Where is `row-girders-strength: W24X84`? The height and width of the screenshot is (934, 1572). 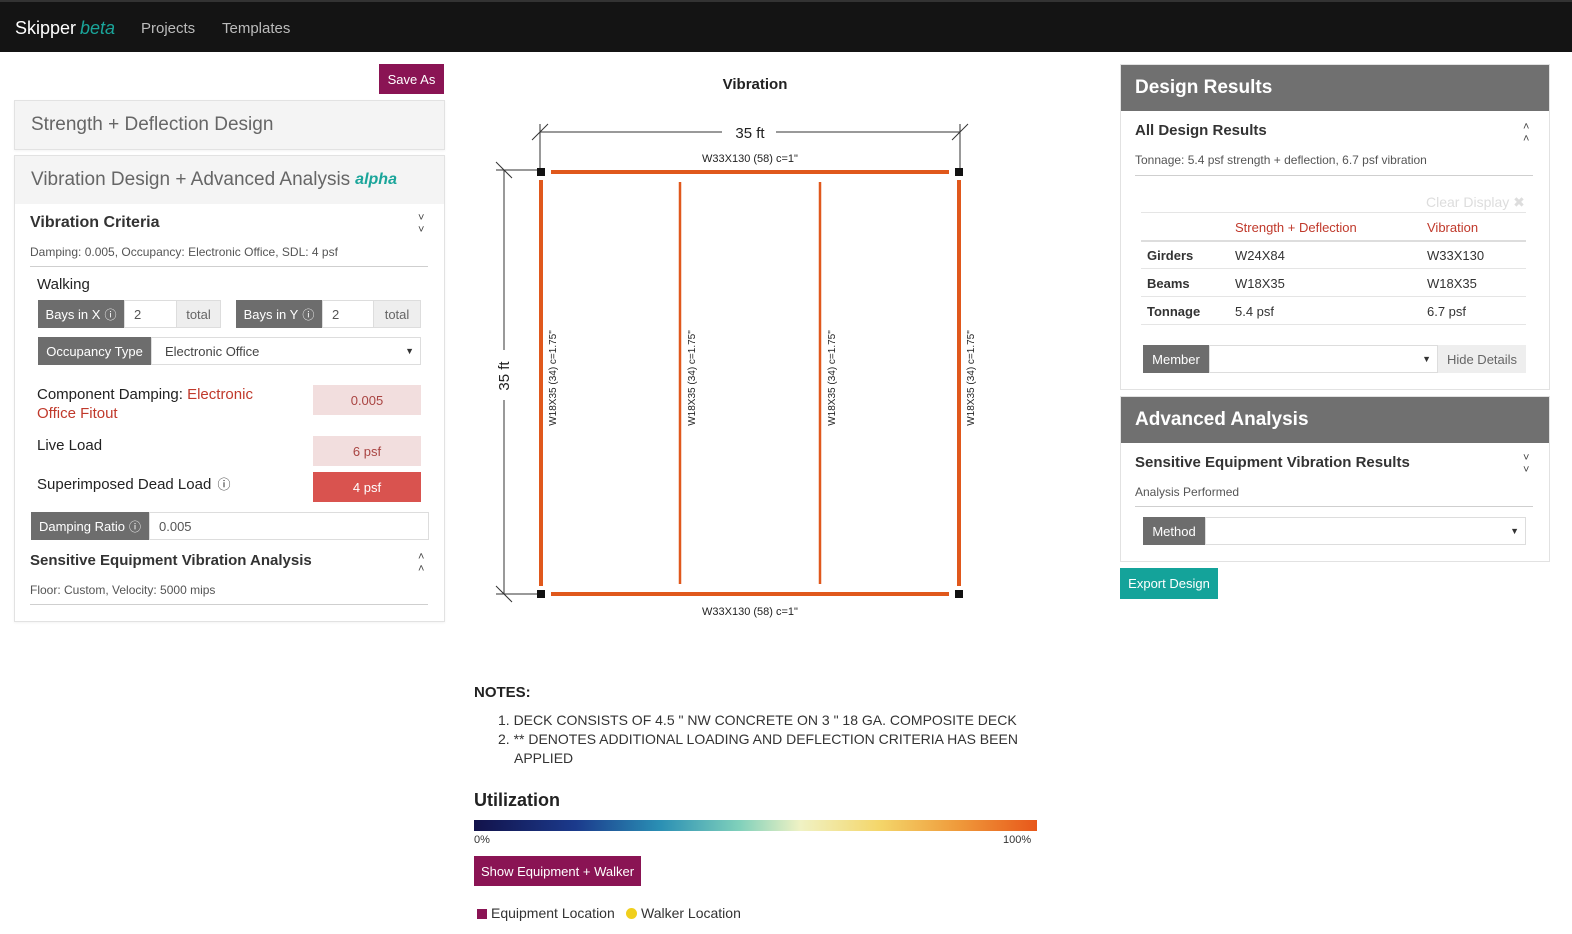
row-girders-strength: W24X84 is located at coordinates (1260, 255).